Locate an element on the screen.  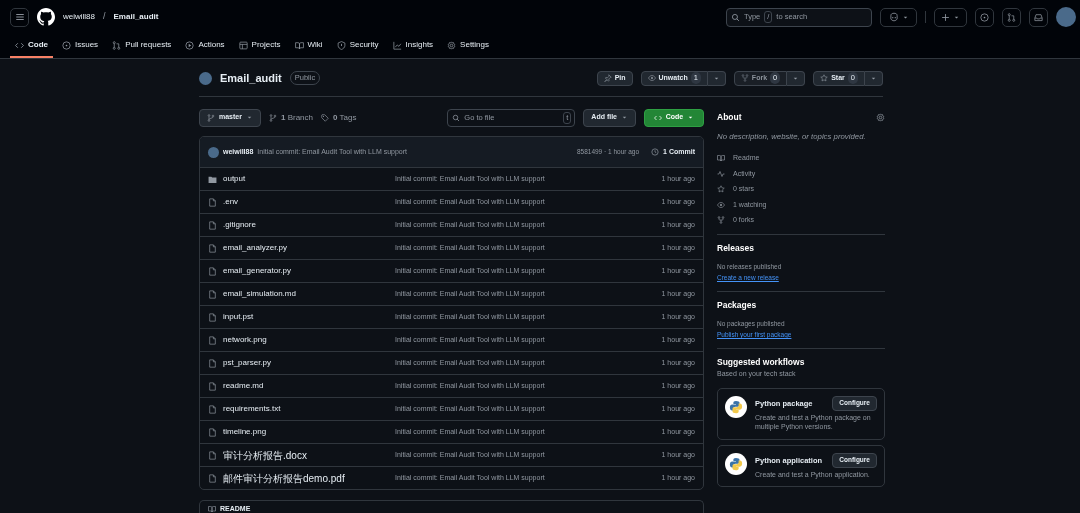
copilot-button is located at coordinates (898, 17).